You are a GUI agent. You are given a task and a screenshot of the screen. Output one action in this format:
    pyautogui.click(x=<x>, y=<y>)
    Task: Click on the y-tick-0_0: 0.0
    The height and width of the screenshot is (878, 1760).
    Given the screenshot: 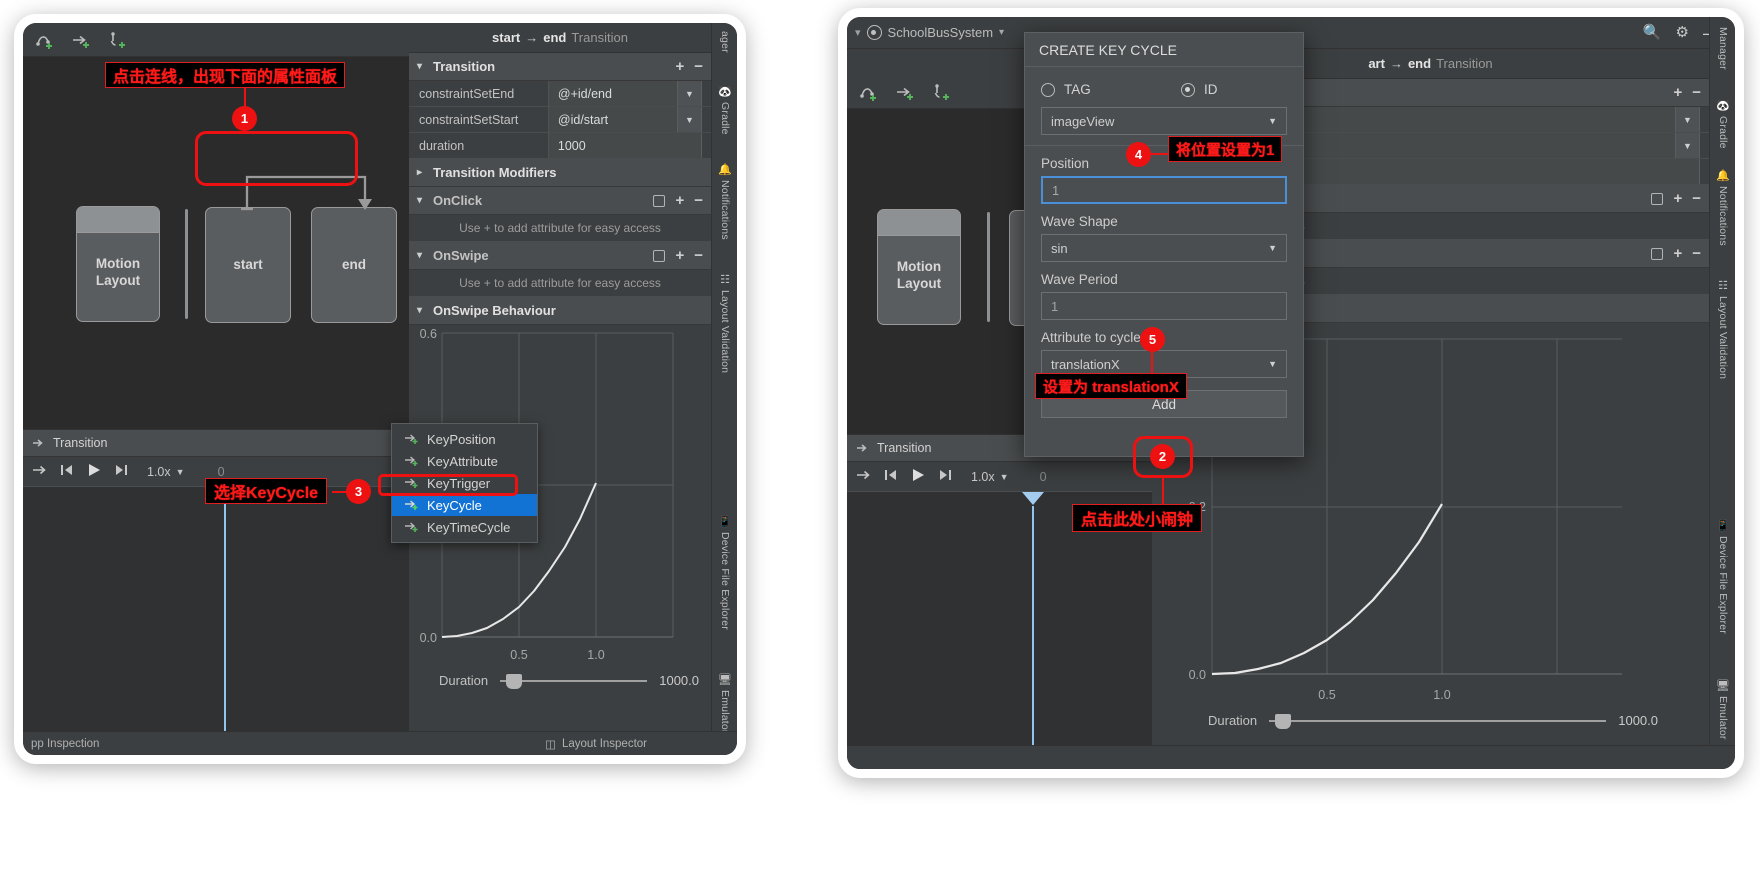 What is the action you would take?
    pyautogui.click(x=428, y=638)
    